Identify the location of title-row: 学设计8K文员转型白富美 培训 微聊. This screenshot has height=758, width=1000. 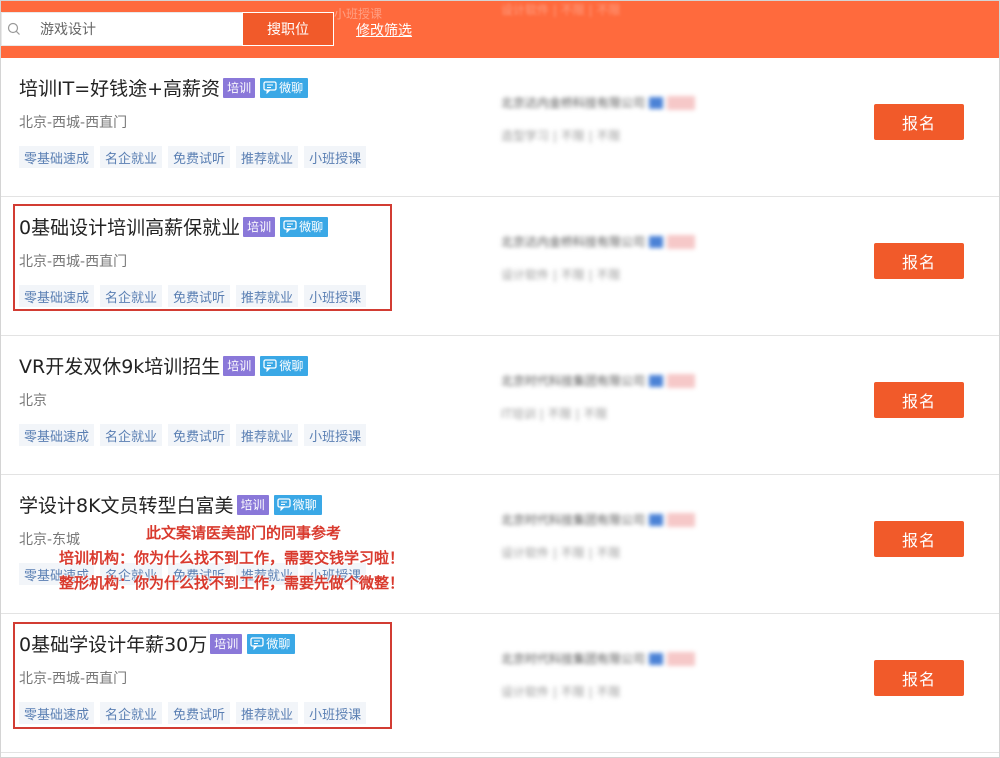
(170, 504).